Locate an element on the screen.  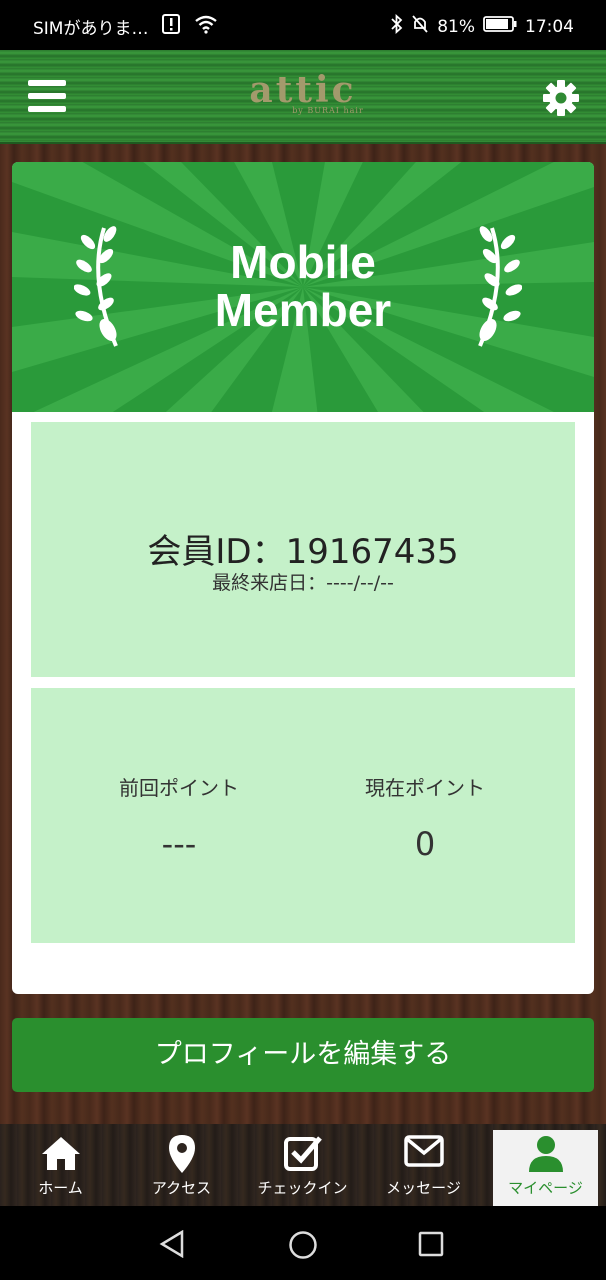
brand-logo: attic by BURAI hair is located at coordinates (303, 92).